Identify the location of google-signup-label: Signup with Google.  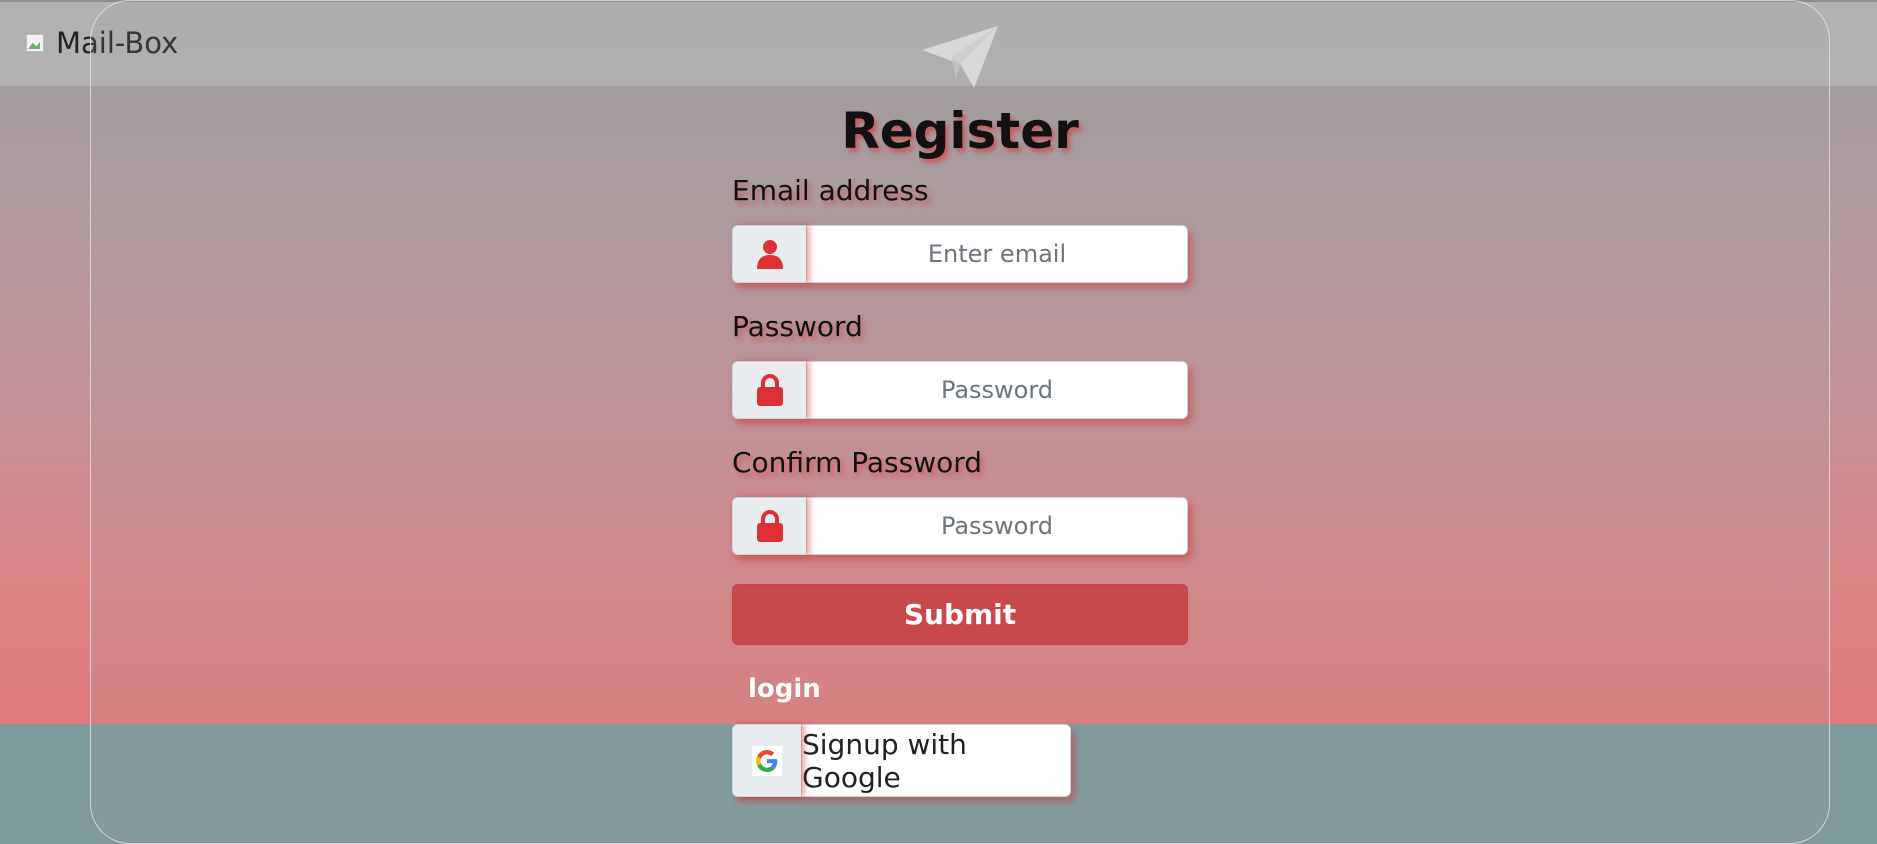
(936, 760).